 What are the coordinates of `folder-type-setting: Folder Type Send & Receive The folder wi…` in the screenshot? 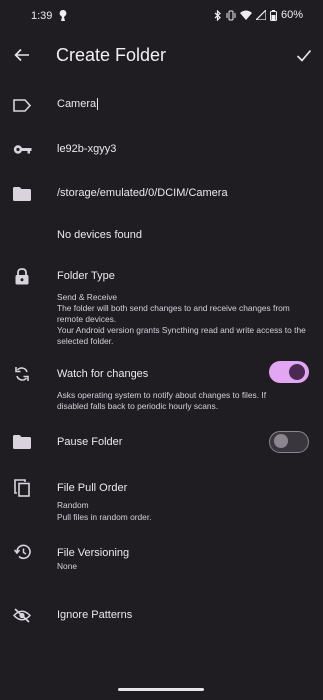 It's located at (161, 308).